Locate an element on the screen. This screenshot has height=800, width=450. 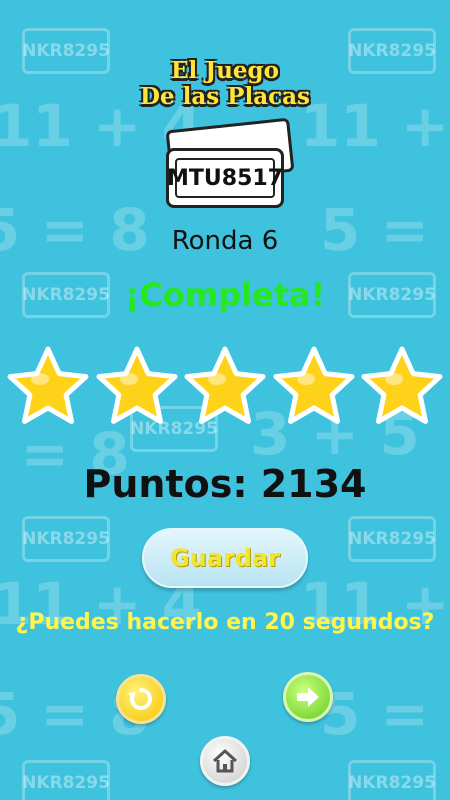
round-label: Ronda 6 is located at coordinates (225, 241).